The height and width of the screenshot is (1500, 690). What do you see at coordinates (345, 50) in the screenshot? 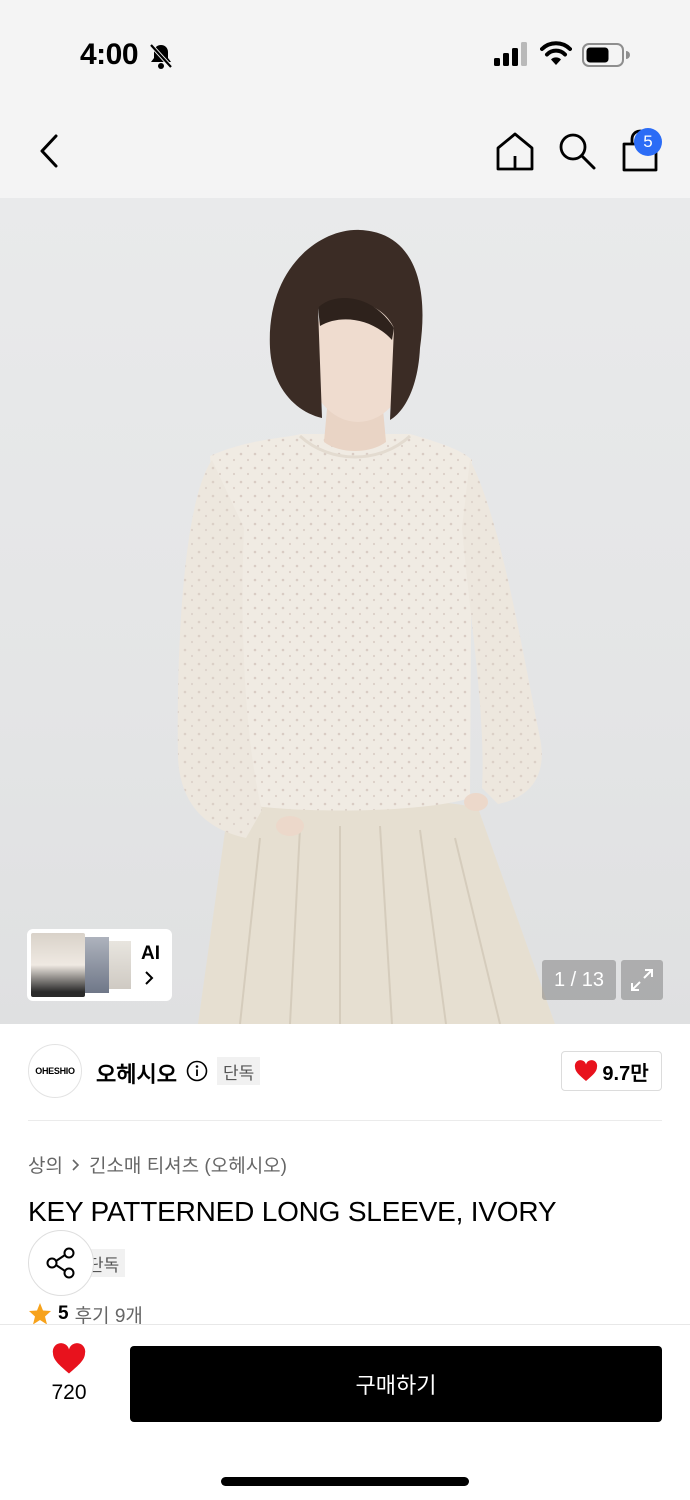
I see `status-bar: 4:00` at bounding box center [345, 50].